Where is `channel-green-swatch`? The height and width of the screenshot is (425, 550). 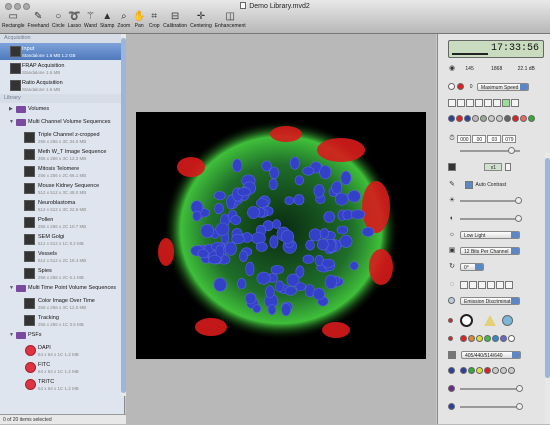
channel-green-swatch is located at coordinates (531, 119).